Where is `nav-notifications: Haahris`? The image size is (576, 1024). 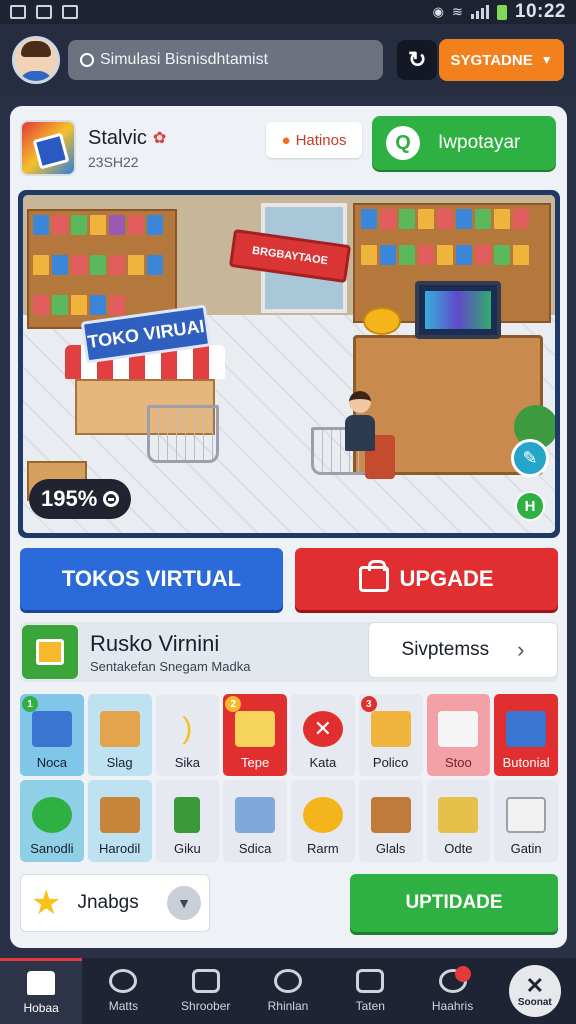 nav-notifications: Haahris is located at coordinates (452, 991).